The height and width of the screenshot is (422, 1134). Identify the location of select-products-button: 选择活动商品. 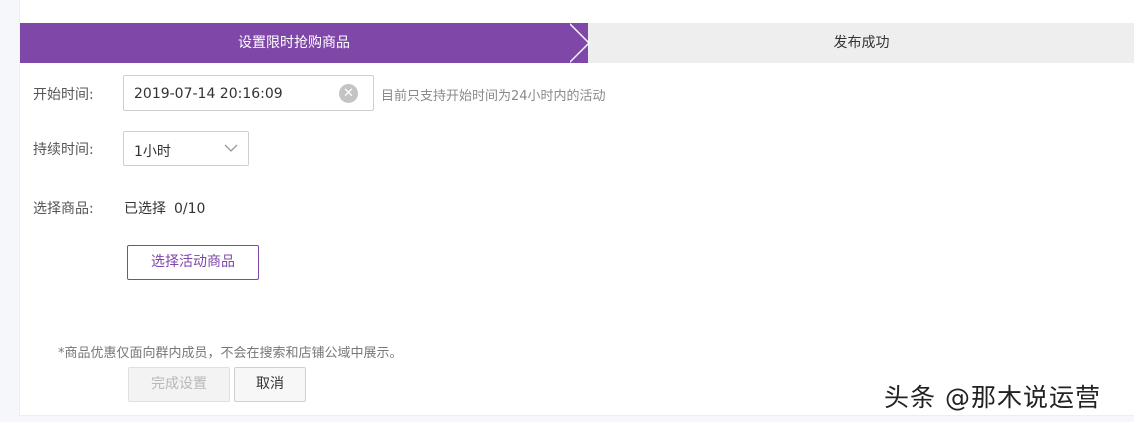
(193, 262).